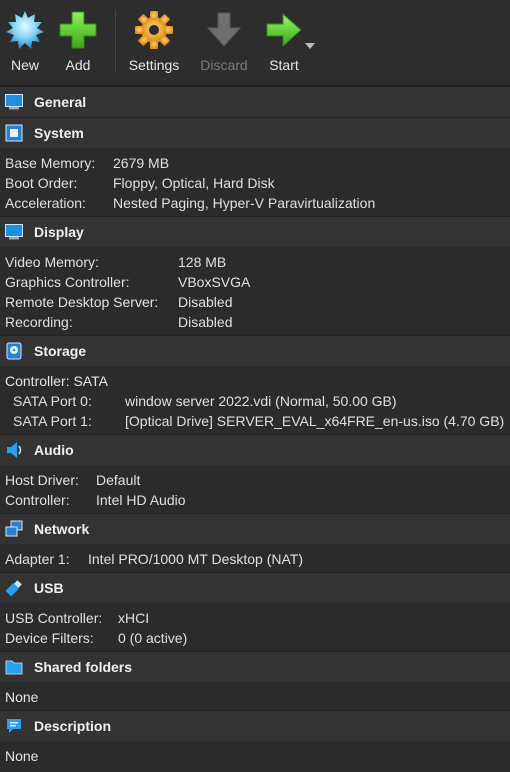 The image size is (510, 772). What do you see at coordinates (39, 322) in the screenshot?
I see `row-key: Recording:` at bounding box center [39, 322].